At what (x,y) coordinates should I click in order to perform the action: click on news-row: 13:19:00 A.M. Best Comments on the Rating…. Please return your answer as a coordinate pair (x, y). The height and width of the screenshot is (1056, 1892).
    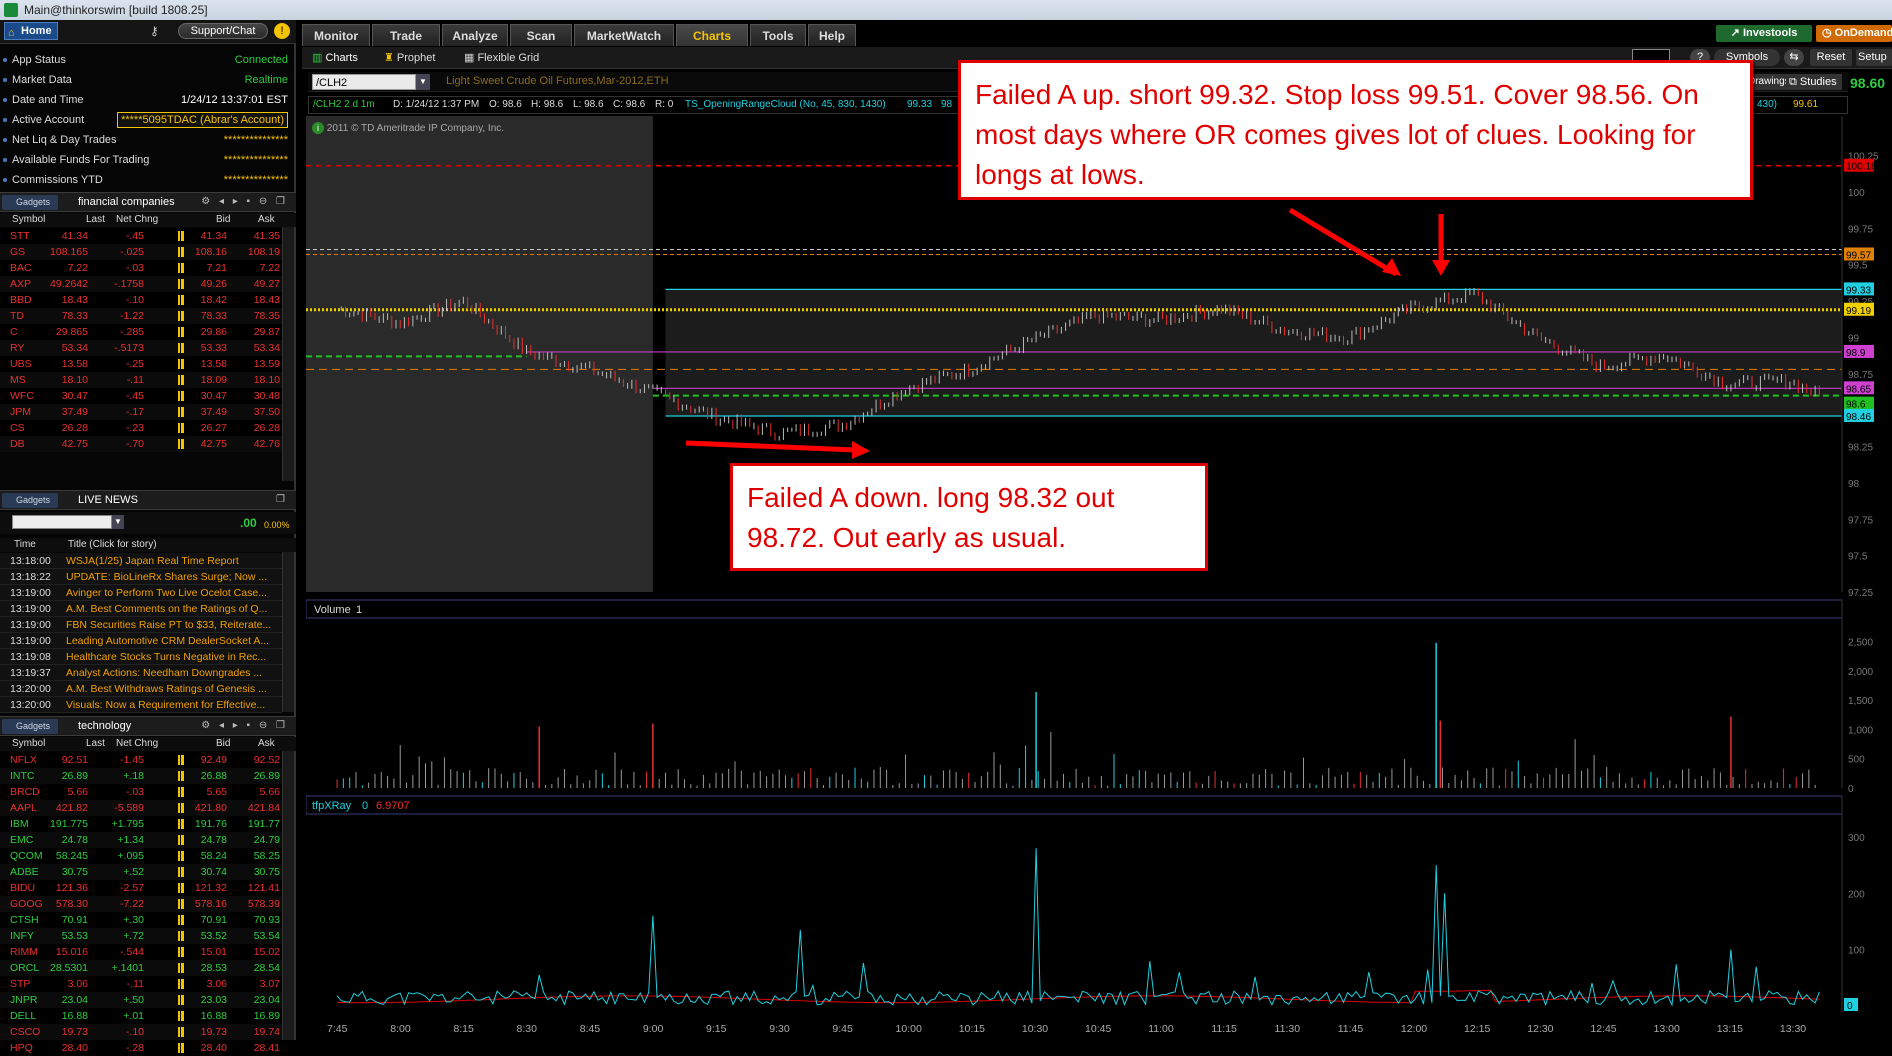
    Looking at the image, I should click on (141, 609).